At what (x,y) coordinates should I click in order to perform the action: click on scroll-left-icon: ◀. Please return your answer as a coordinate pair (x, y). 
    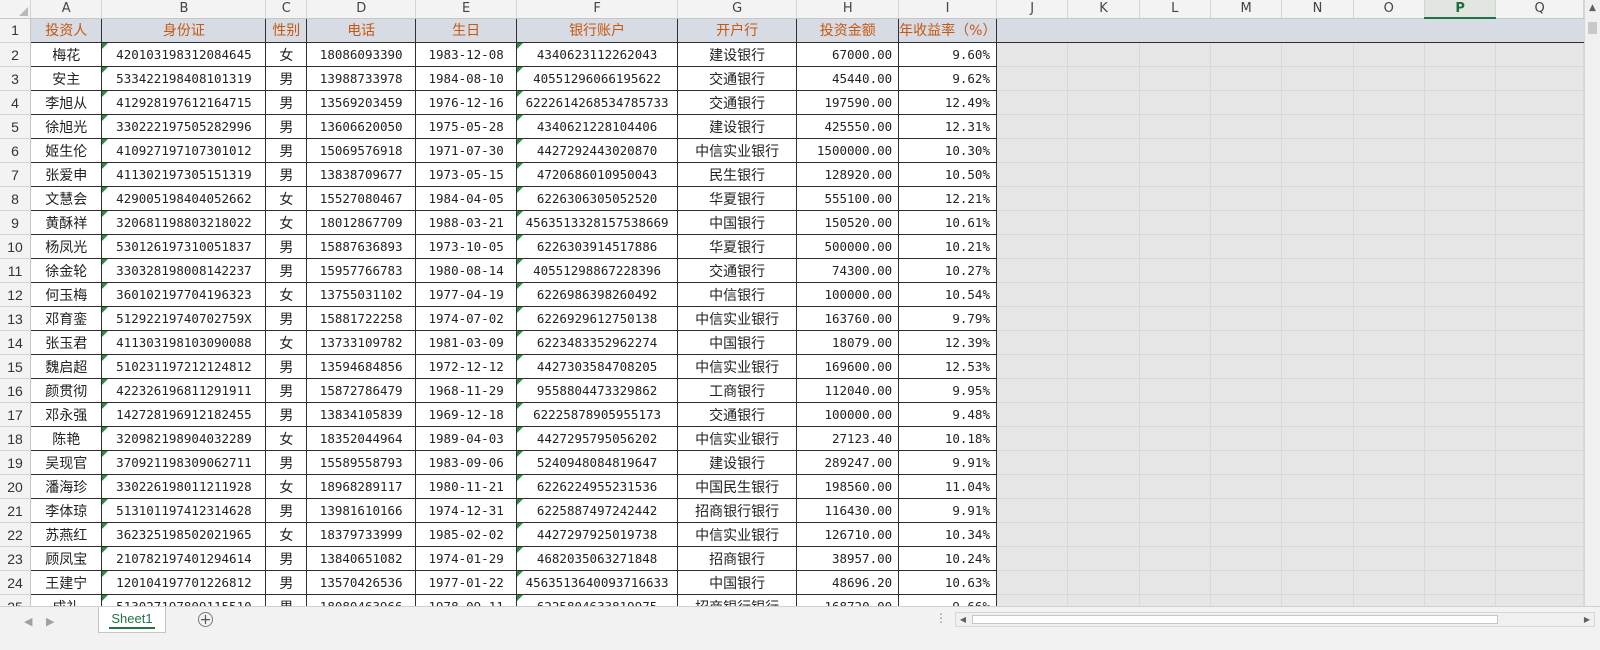
    Looking at the image, I should click on (963, 619).